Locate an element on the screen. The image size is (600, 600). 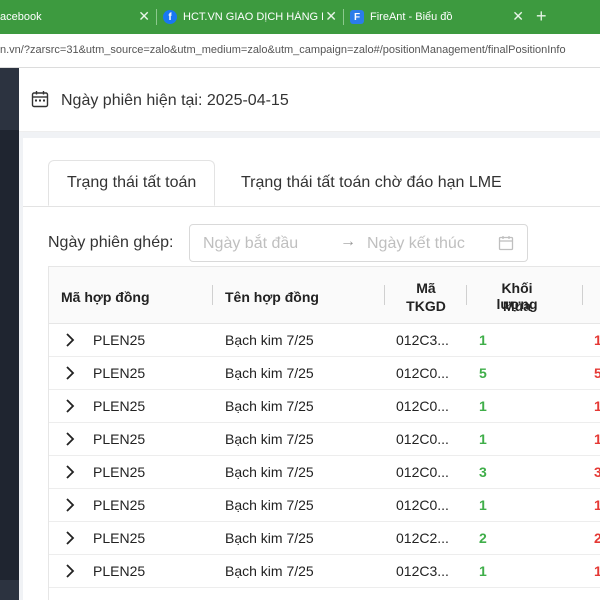
filter-label: Ngày phiên ghép: is located at coordinates (110, 243).